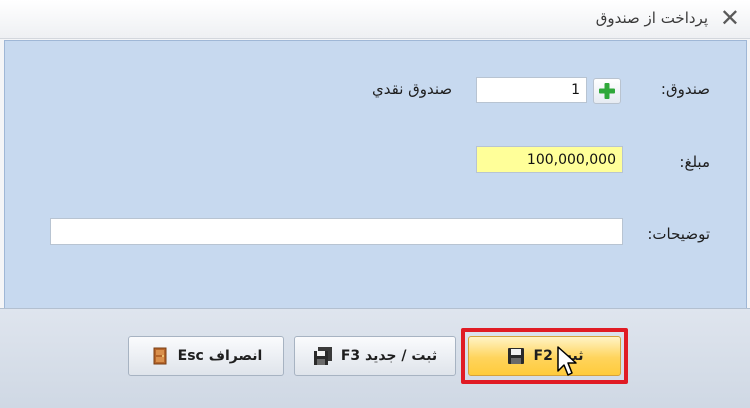 Image resolution: width=750 pixels, height=408 pixels. What do you see at coordinates (567, 361) in the screenshot?
I see `mouse-cursor-icon` at bounding box center [567, 361].